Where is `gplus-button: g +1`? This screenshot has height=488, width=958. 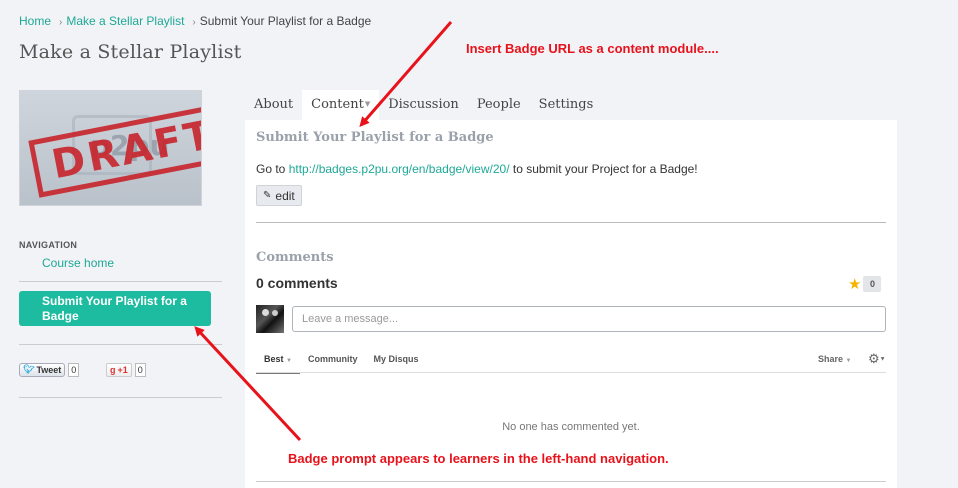 gplus-button: g +1 is located at coordinates (119, 369).